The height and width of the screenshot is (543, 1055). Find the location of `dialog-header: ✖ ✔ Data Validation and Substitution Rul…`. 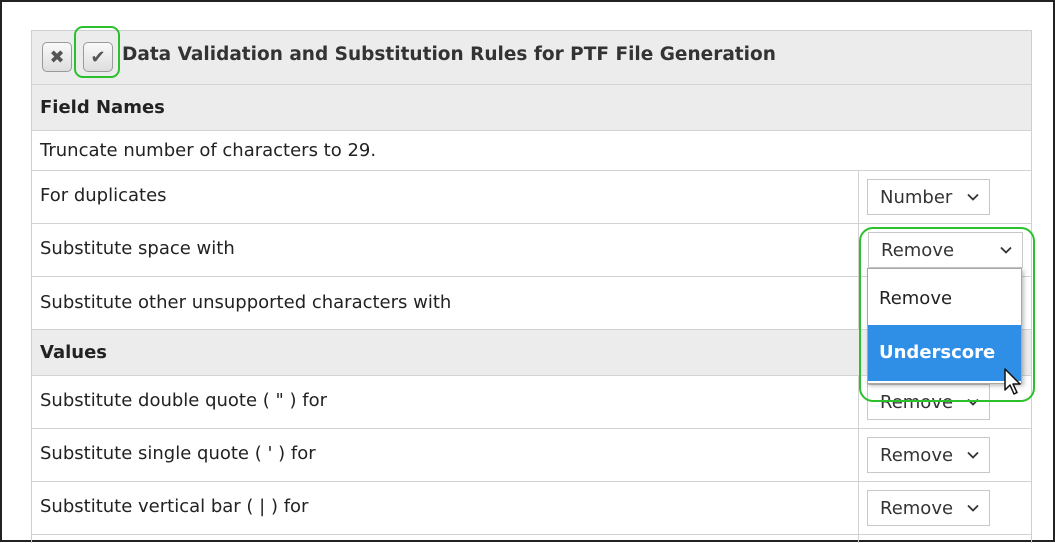

dialog-header: ✖ ✔ Data Validation and Substitution Rul… is located at coordinates (531, 58).